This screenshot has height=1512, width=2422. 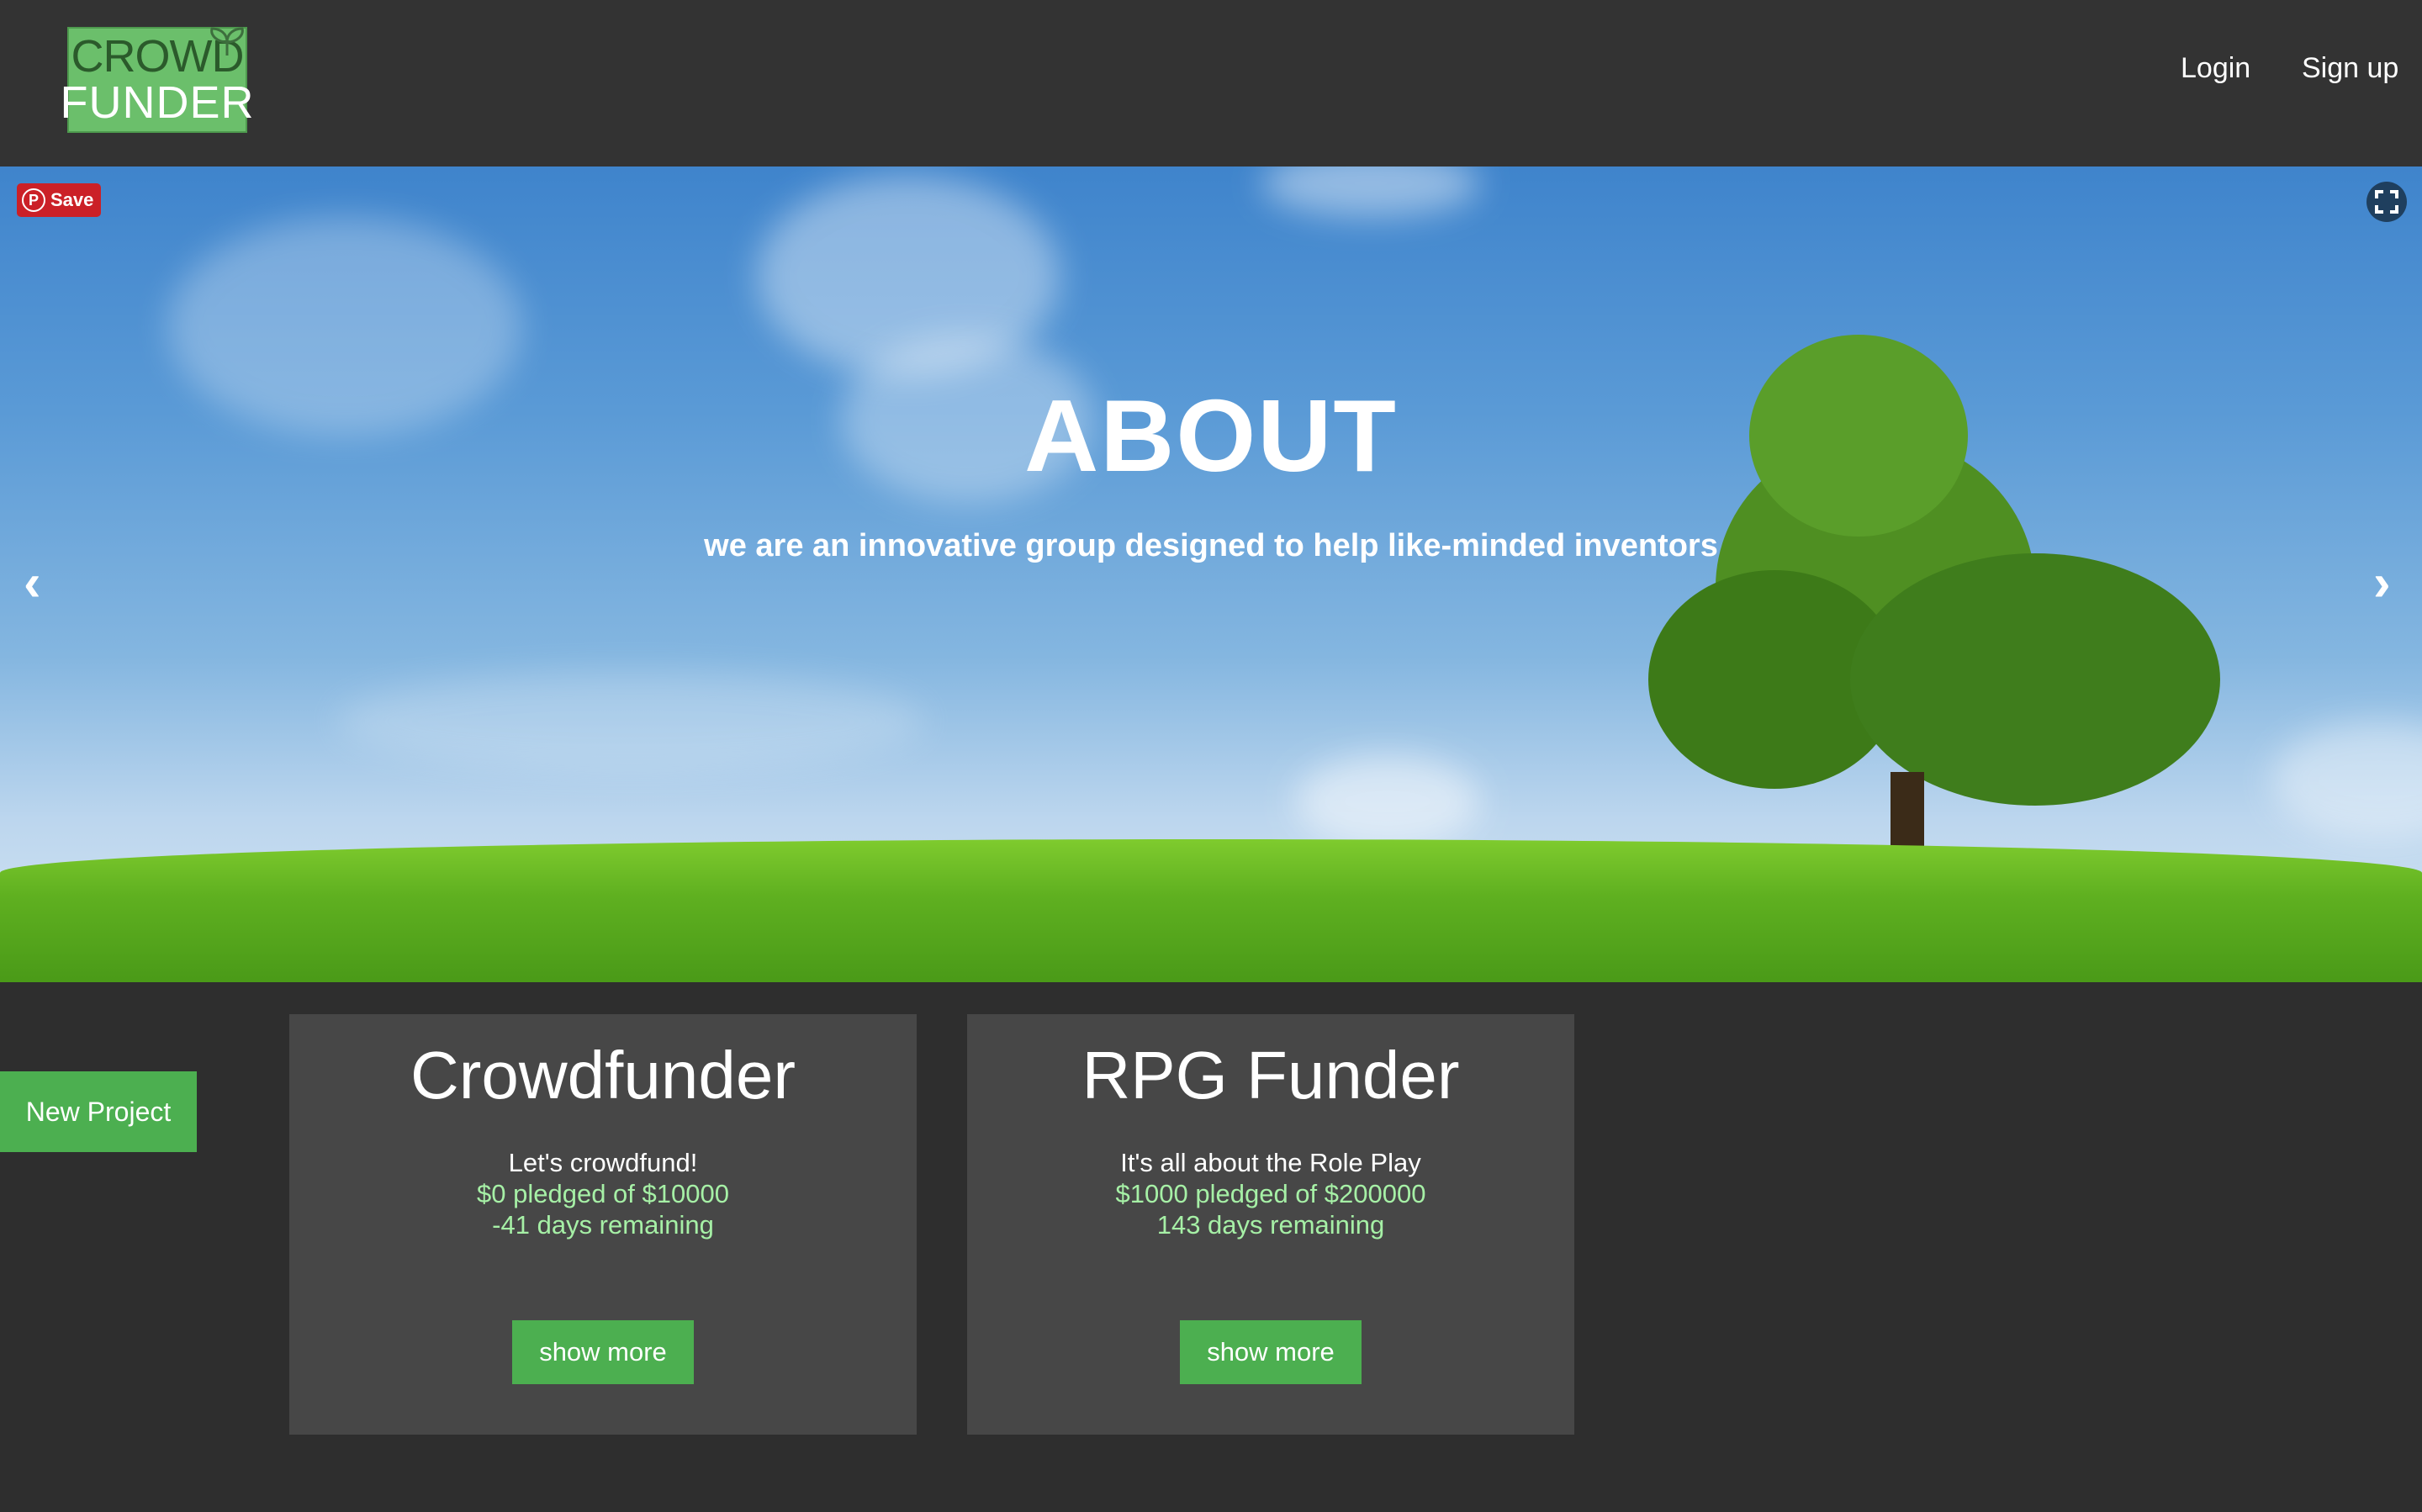 What do you see at coordinates (33, 200) in the screenshot?
I see `pinterest-icon: P` at bounding box center [33, 200].